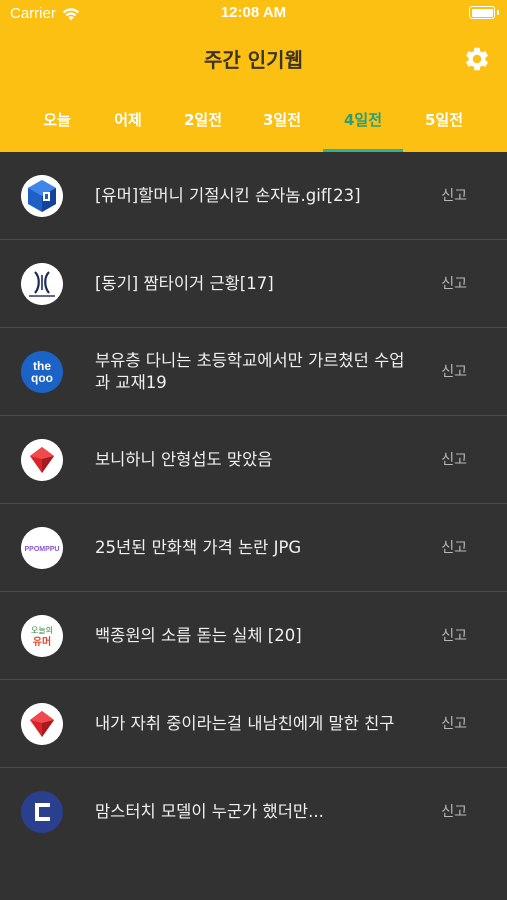 This screenshot has width=507, height=900. Describe the element at coordinates (228, 195) in the screenshot. I see `post-title: [유머]할머니 기절시킨 손자놈.gif[23]` at that location.